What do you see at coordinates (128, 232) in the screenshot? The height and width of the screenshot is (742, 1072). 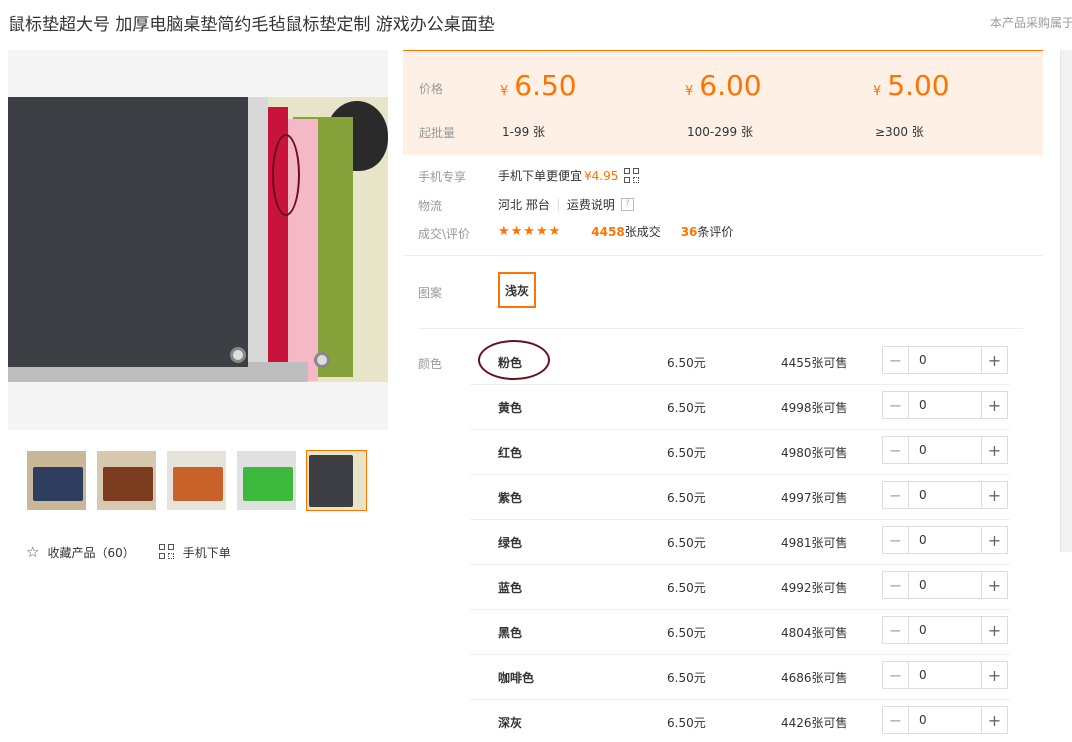 I see `felt-dark-gray` at bounding box center [128, 232].